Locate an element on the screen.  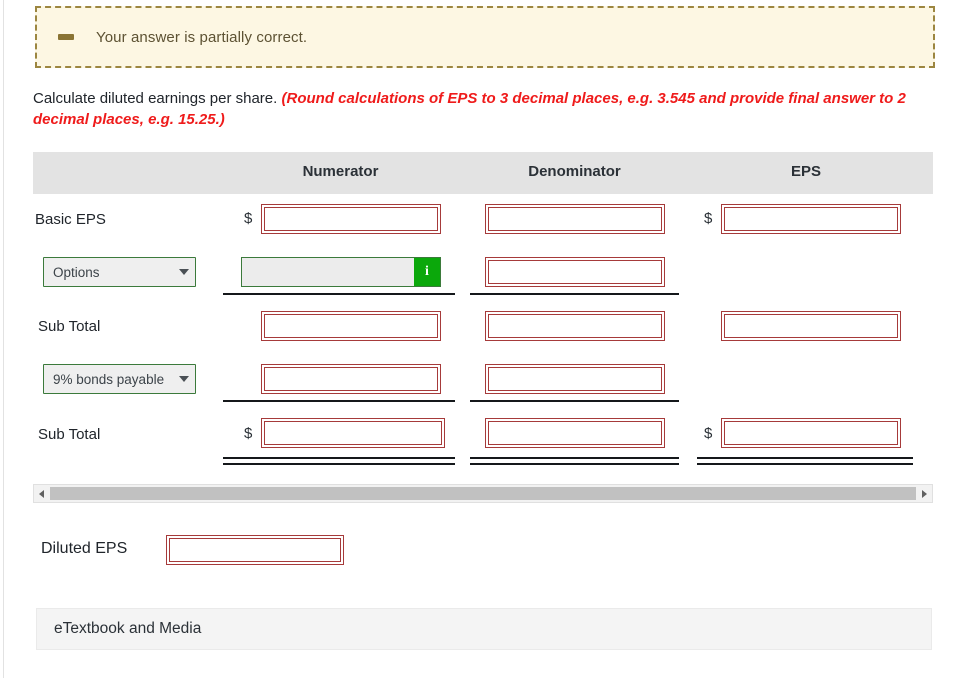
options-select: Options is located at coordinates (119, 272).